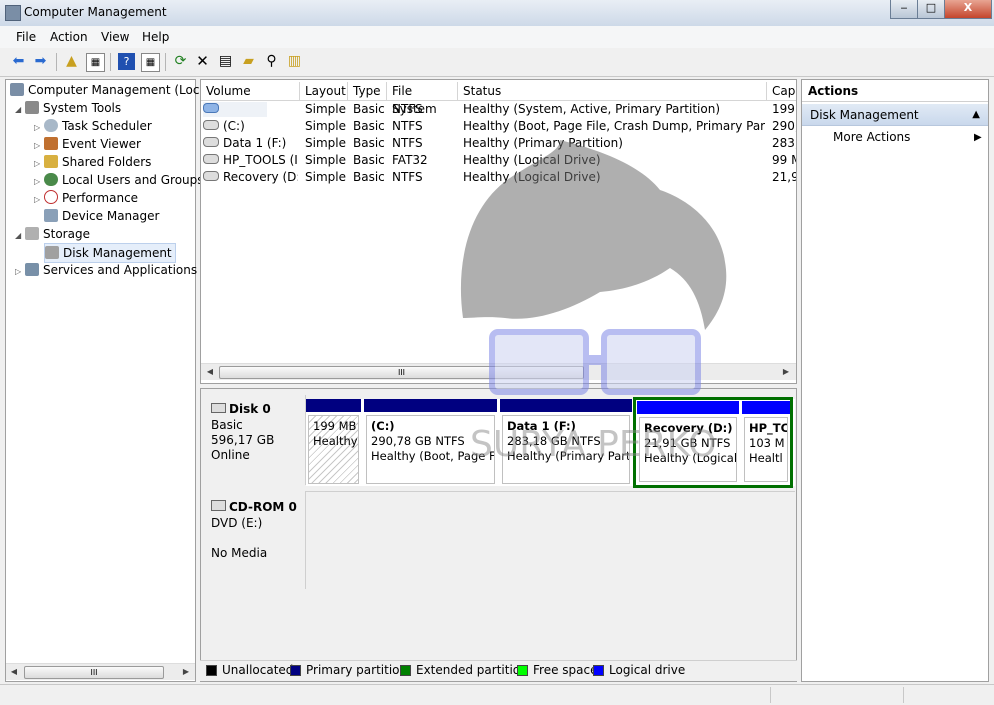  I want to click on more-actions: More Actions, so click(871, 137).